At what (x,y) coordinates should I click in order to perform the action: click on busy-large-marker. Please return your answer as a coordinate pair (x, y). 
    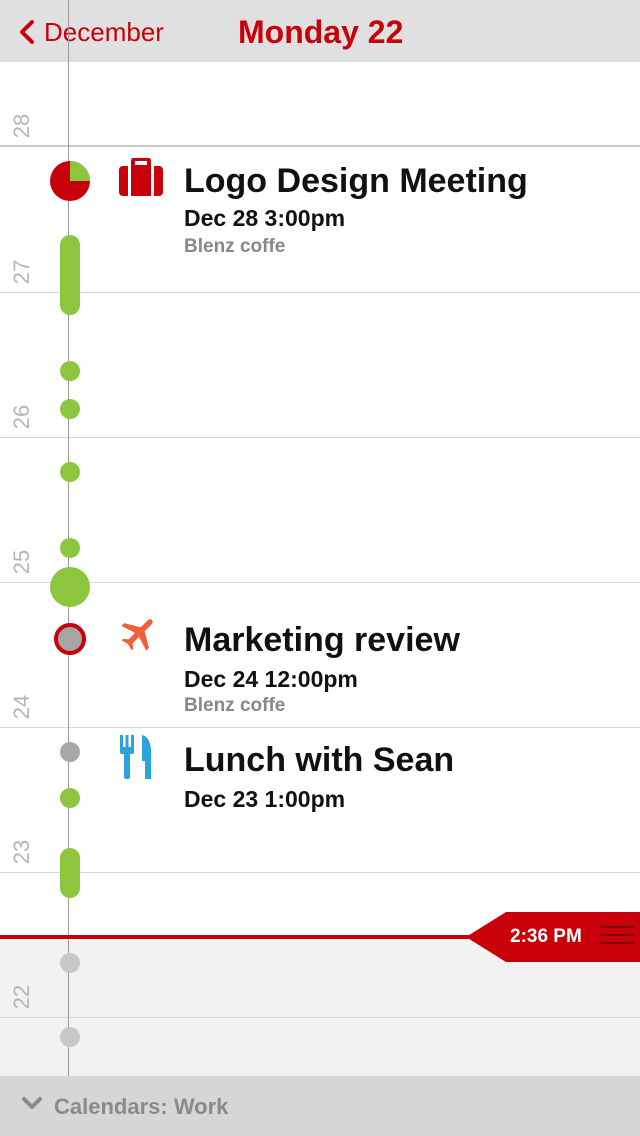
    Looking at the image, I should click on (70, 587).